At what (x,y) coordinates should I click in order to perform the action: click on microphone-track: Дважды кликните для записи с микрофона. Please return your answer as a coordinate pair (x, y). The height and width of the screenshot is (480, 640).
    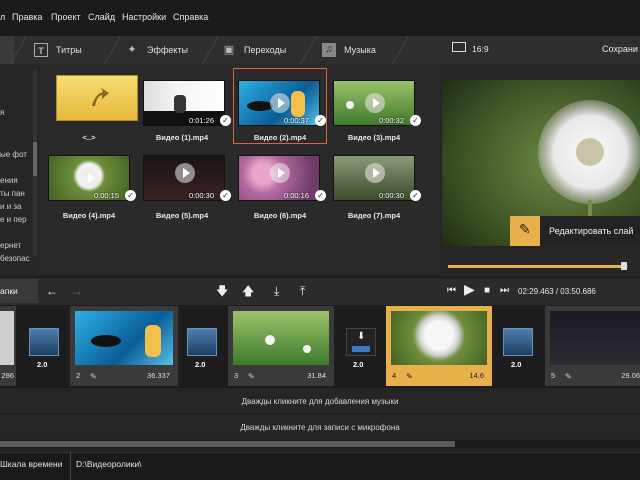
    Looking at the image, I should click on (320, 426).